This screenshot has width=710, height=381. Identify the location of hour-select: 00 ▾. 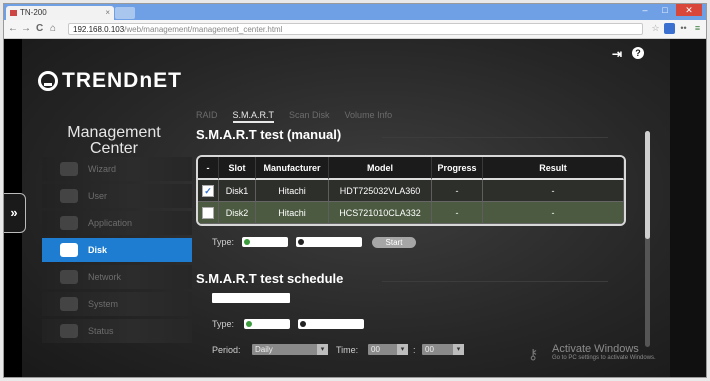
(388, 349).